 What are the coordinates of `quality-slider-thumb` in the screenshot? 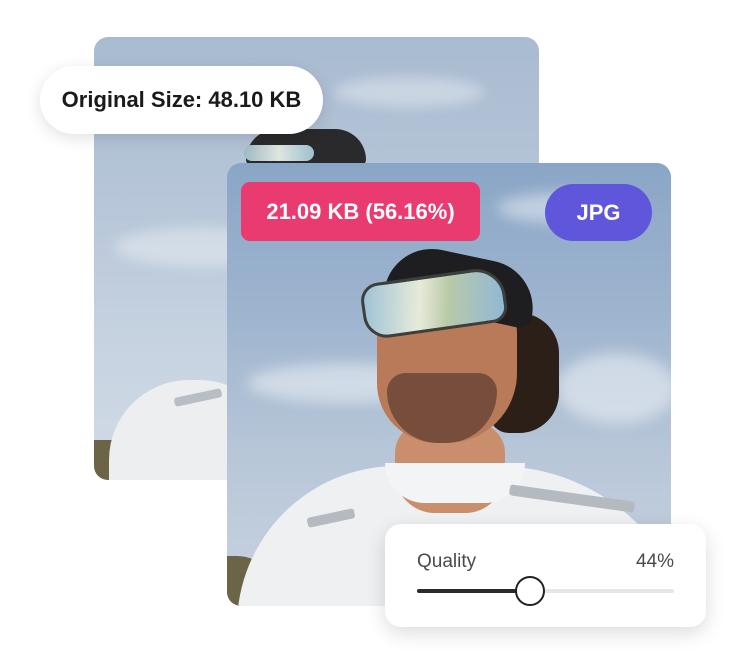 It's located at (530, 591).